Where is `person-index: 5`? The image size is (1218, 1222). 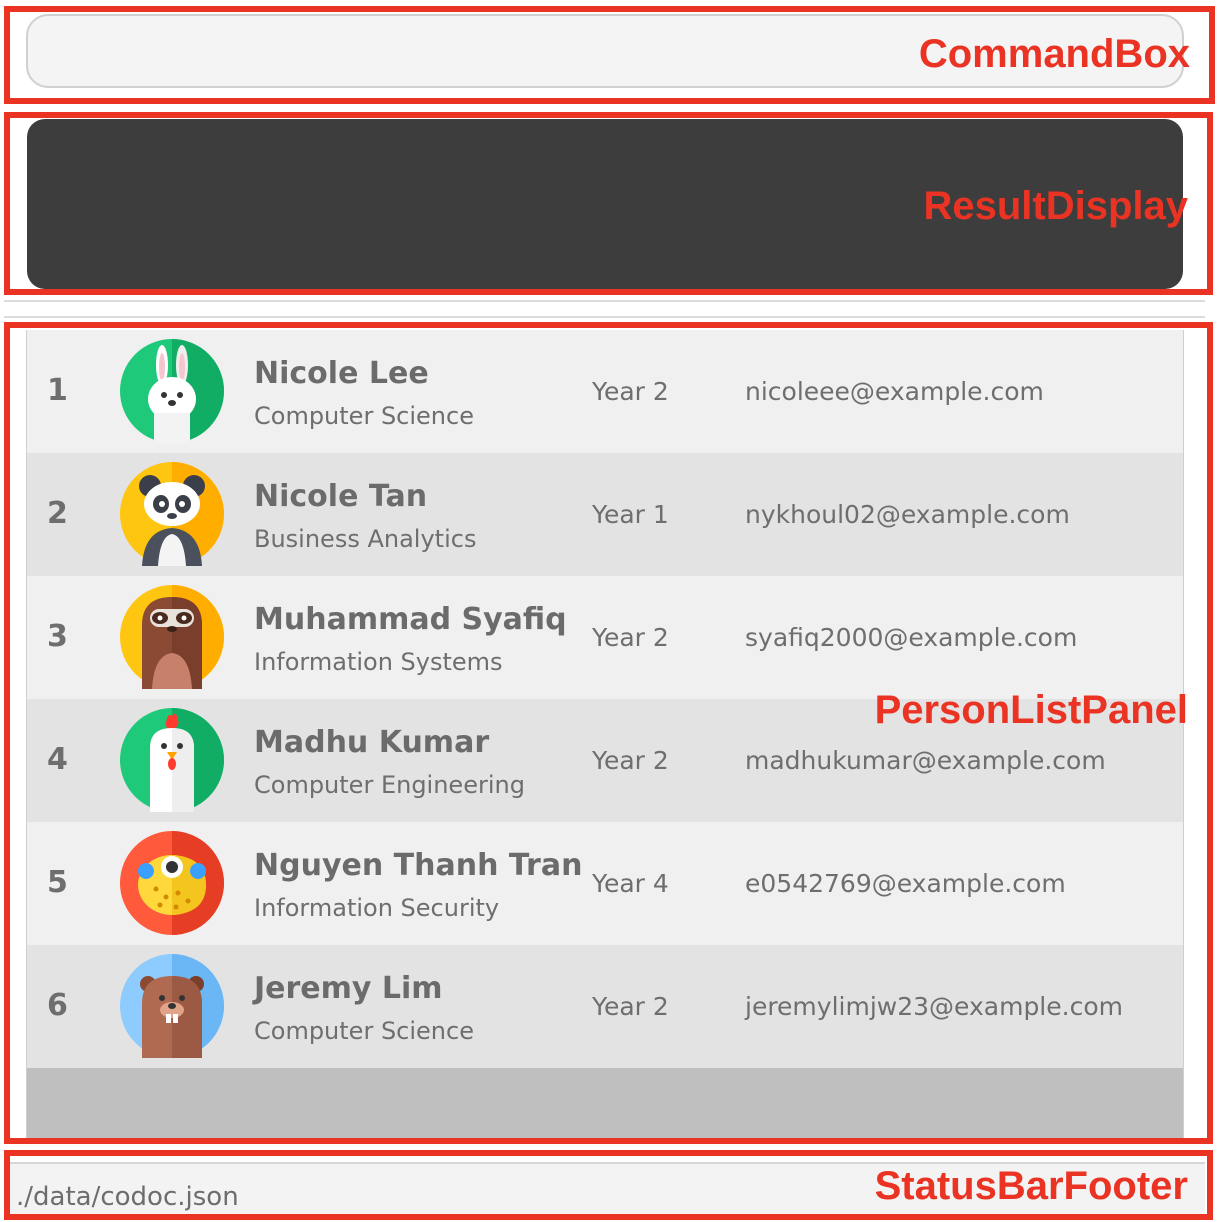 person-index: 5 is located at coordinates (57, 882).